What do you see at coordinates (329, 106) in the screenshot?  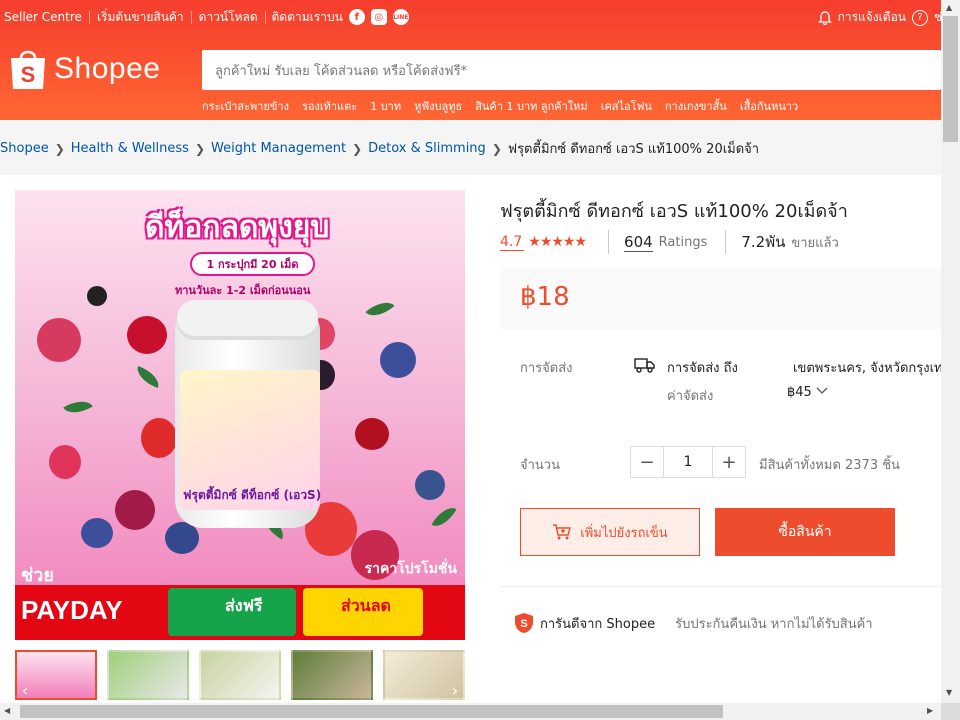 I see `suggestion-link: รองเท้าแตะ` at bounding box center [329, 106].